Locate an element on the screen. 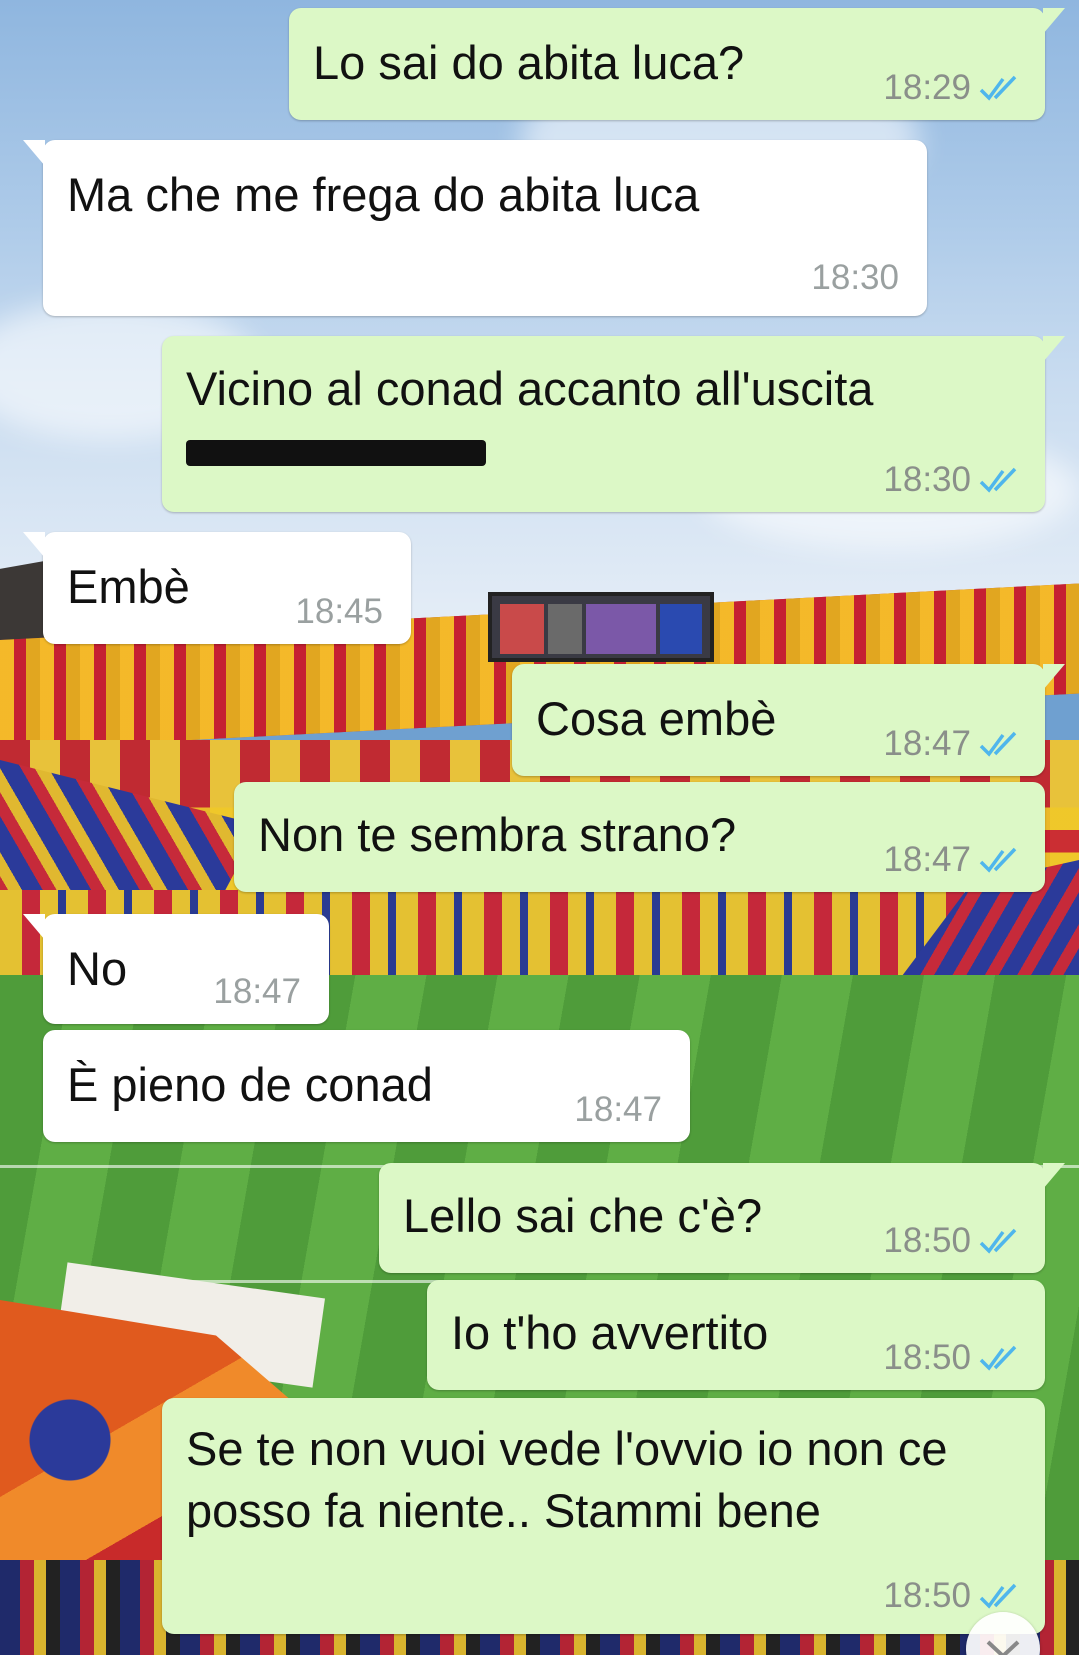 The height and width of the screenshot is (1655, 1079). message-text: No is located at coordinates (97, 968).